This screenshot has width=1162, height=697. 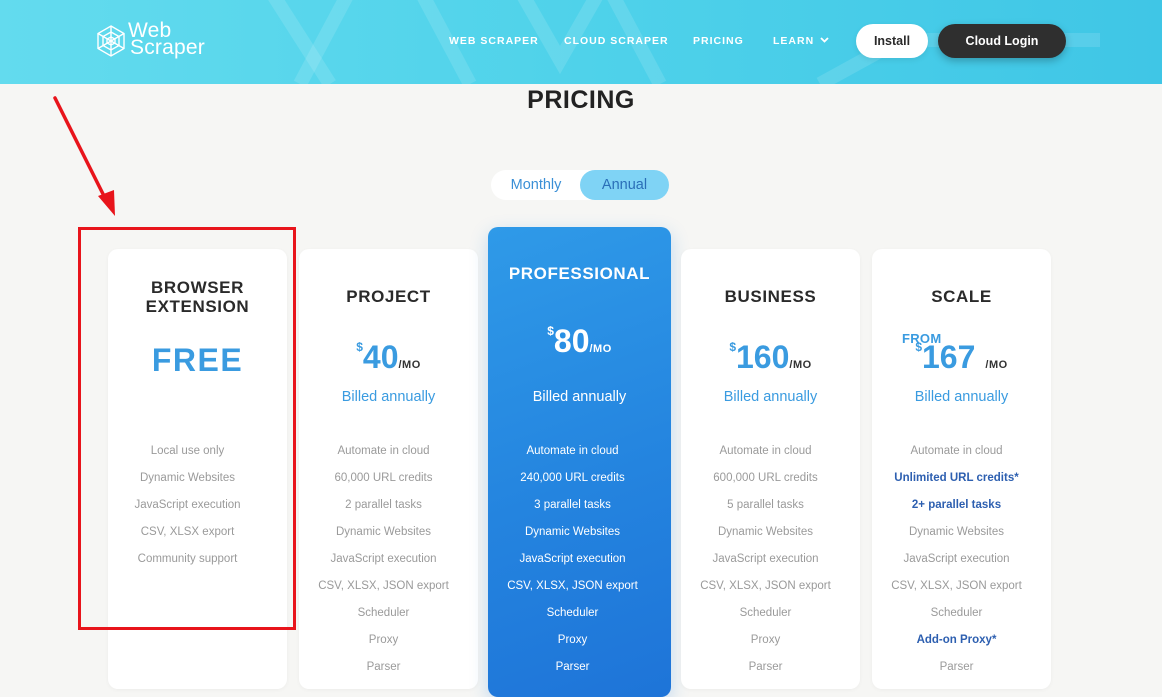 What do you see at coordinates (794, 41) in the screenshot?
I see `nav-learn-label: LEARN` at bounding box center [794, 41].